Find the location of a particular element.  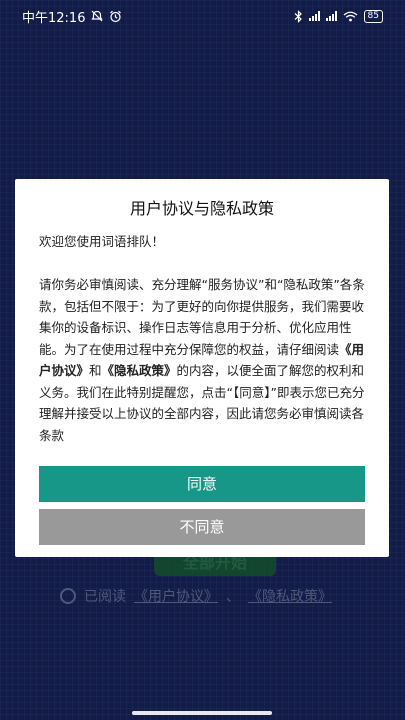

agree-button: 同意 is located at coordinates (202, 484).